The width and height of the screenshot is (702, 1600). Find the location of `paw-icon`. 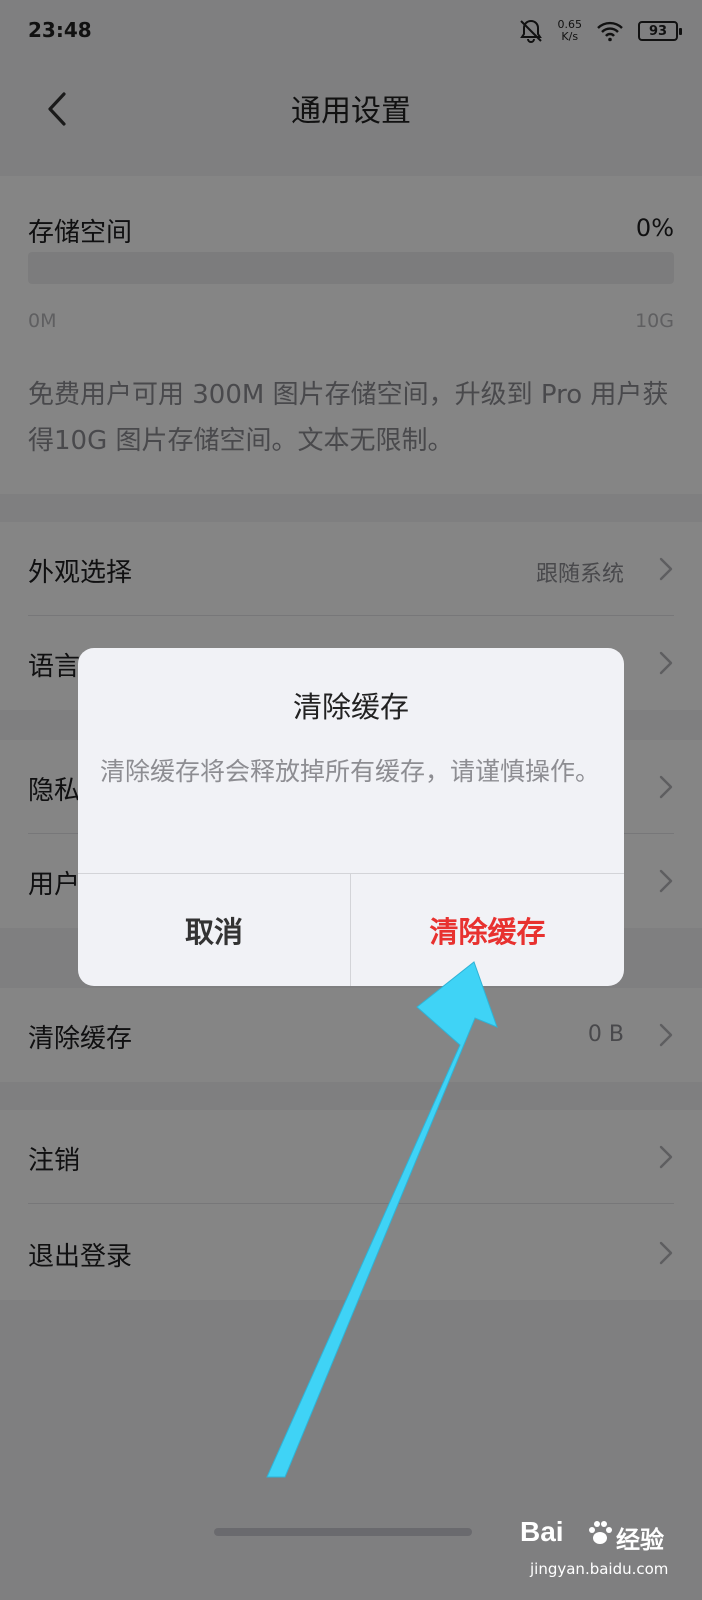

paw-icon is located at coordinates (600, 1532).